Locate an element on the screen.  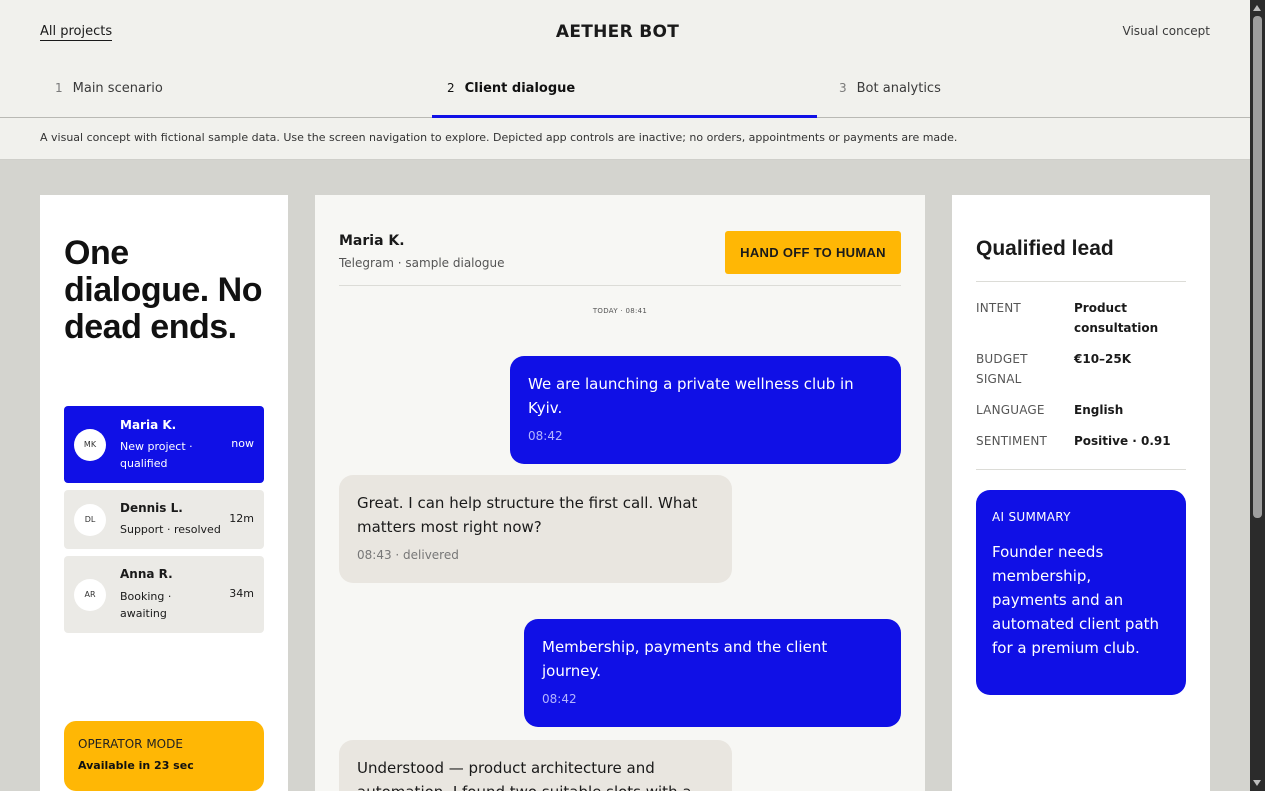
tab-main-scenario: 1 Main scenario is located at coordinates (232, 92).